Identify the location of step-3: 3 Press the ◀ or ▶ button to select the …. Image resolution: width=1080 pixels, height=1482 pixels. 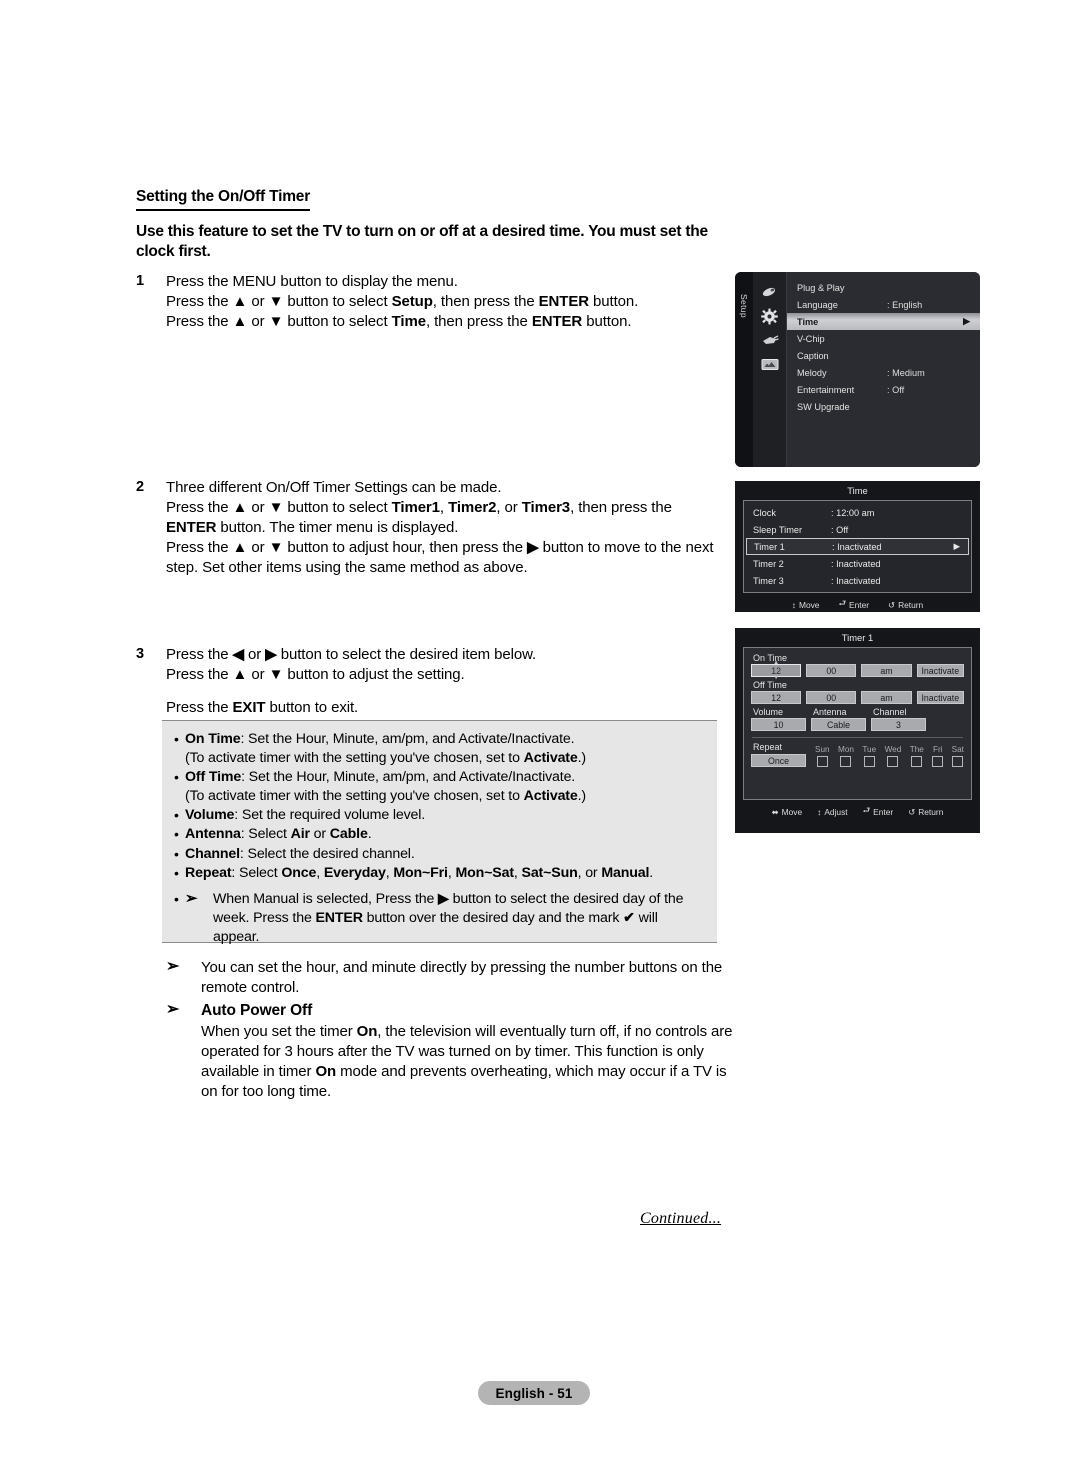
(431, 681).